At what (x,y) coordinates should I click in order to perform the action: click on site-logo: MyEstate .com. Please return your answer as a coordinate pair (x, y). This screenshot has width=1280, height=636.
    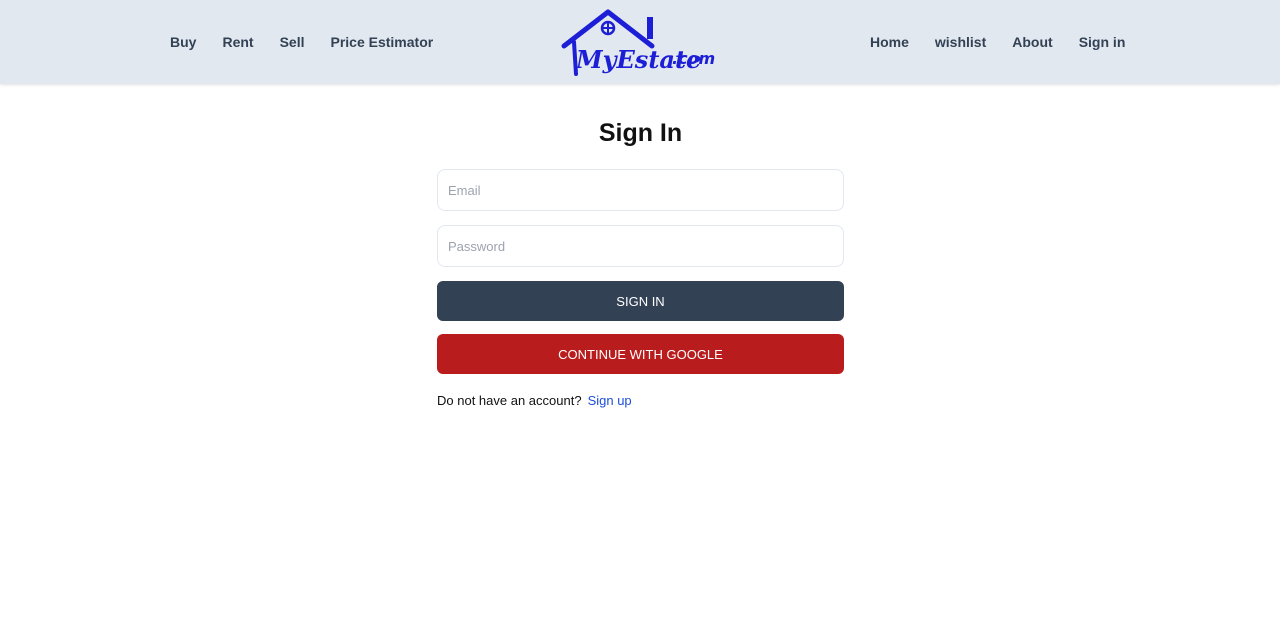
    Looking at the image, I should click on (640, 45).